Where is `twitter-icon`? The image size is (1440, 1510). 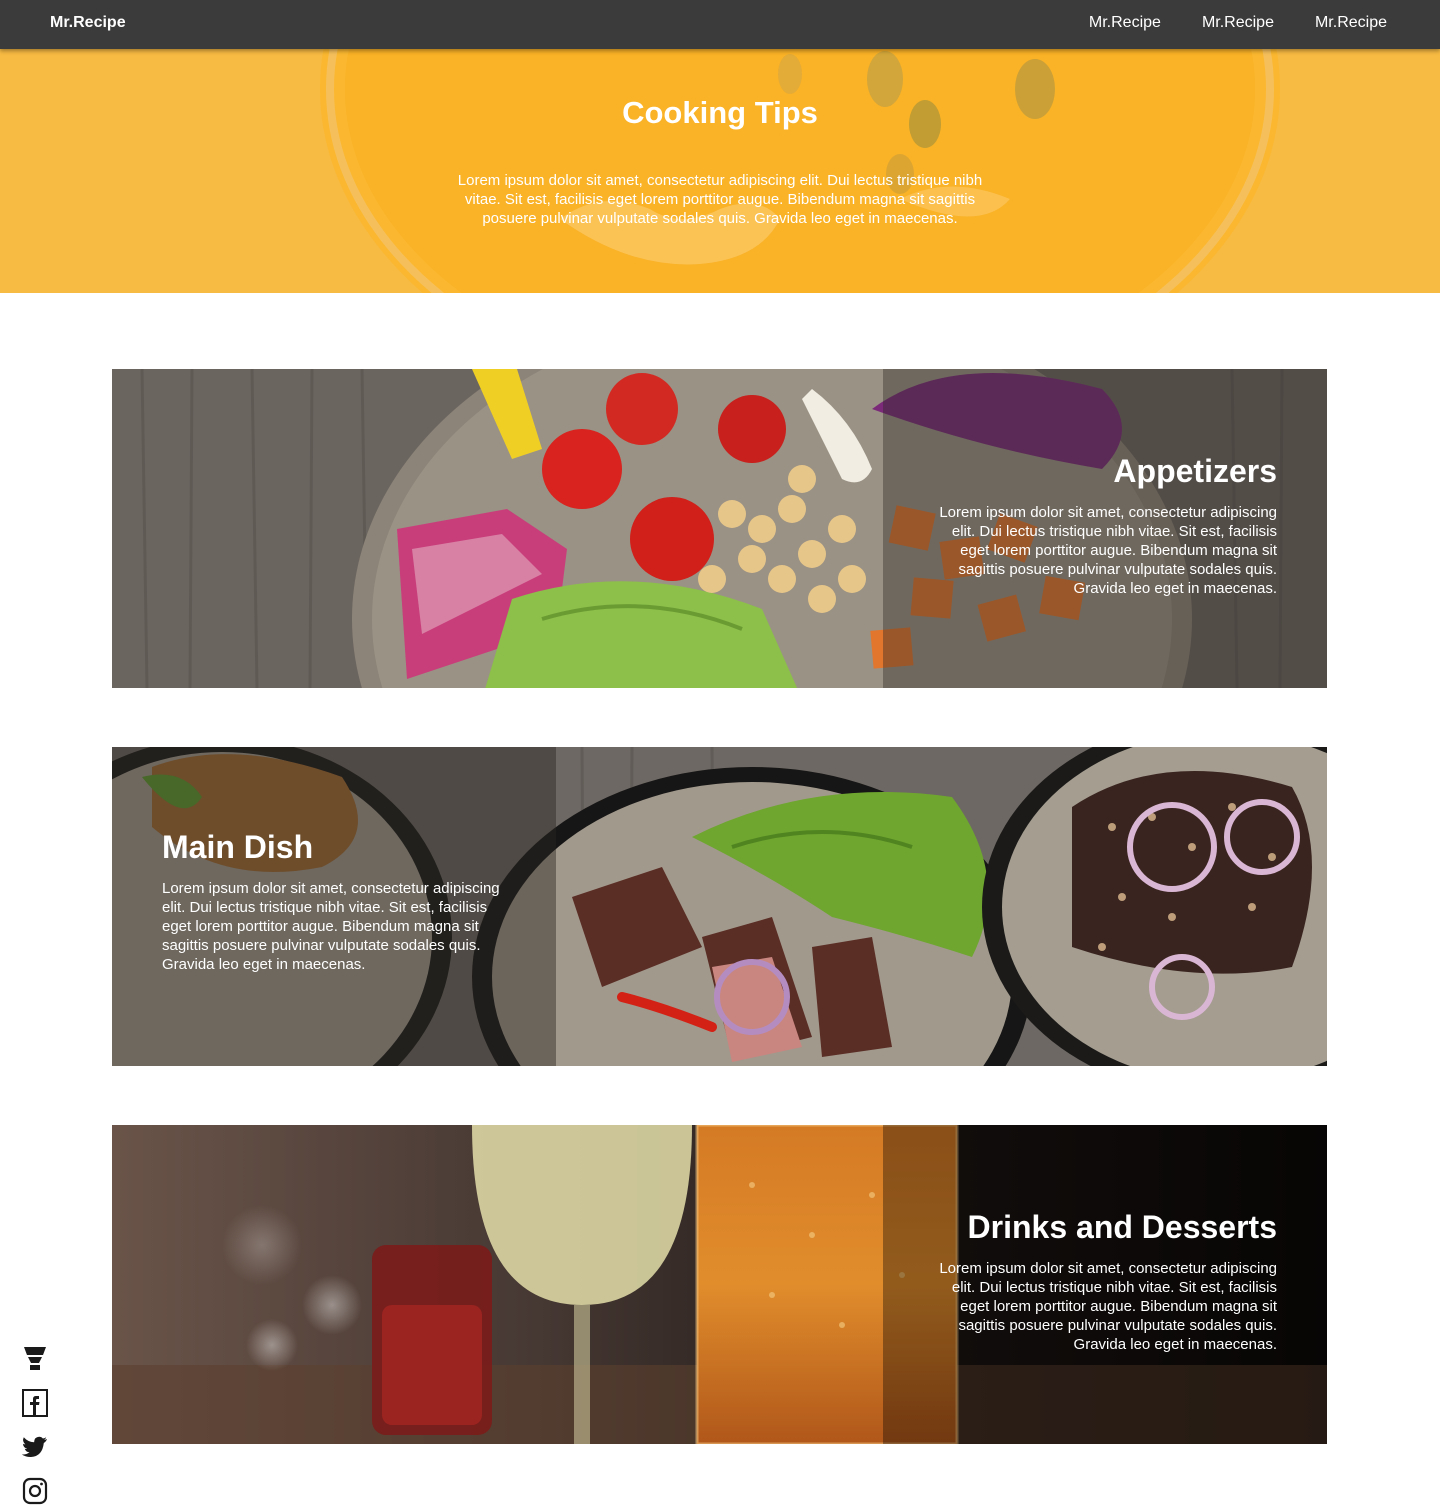 twitter-icon is located at coordinates (35, 1447).